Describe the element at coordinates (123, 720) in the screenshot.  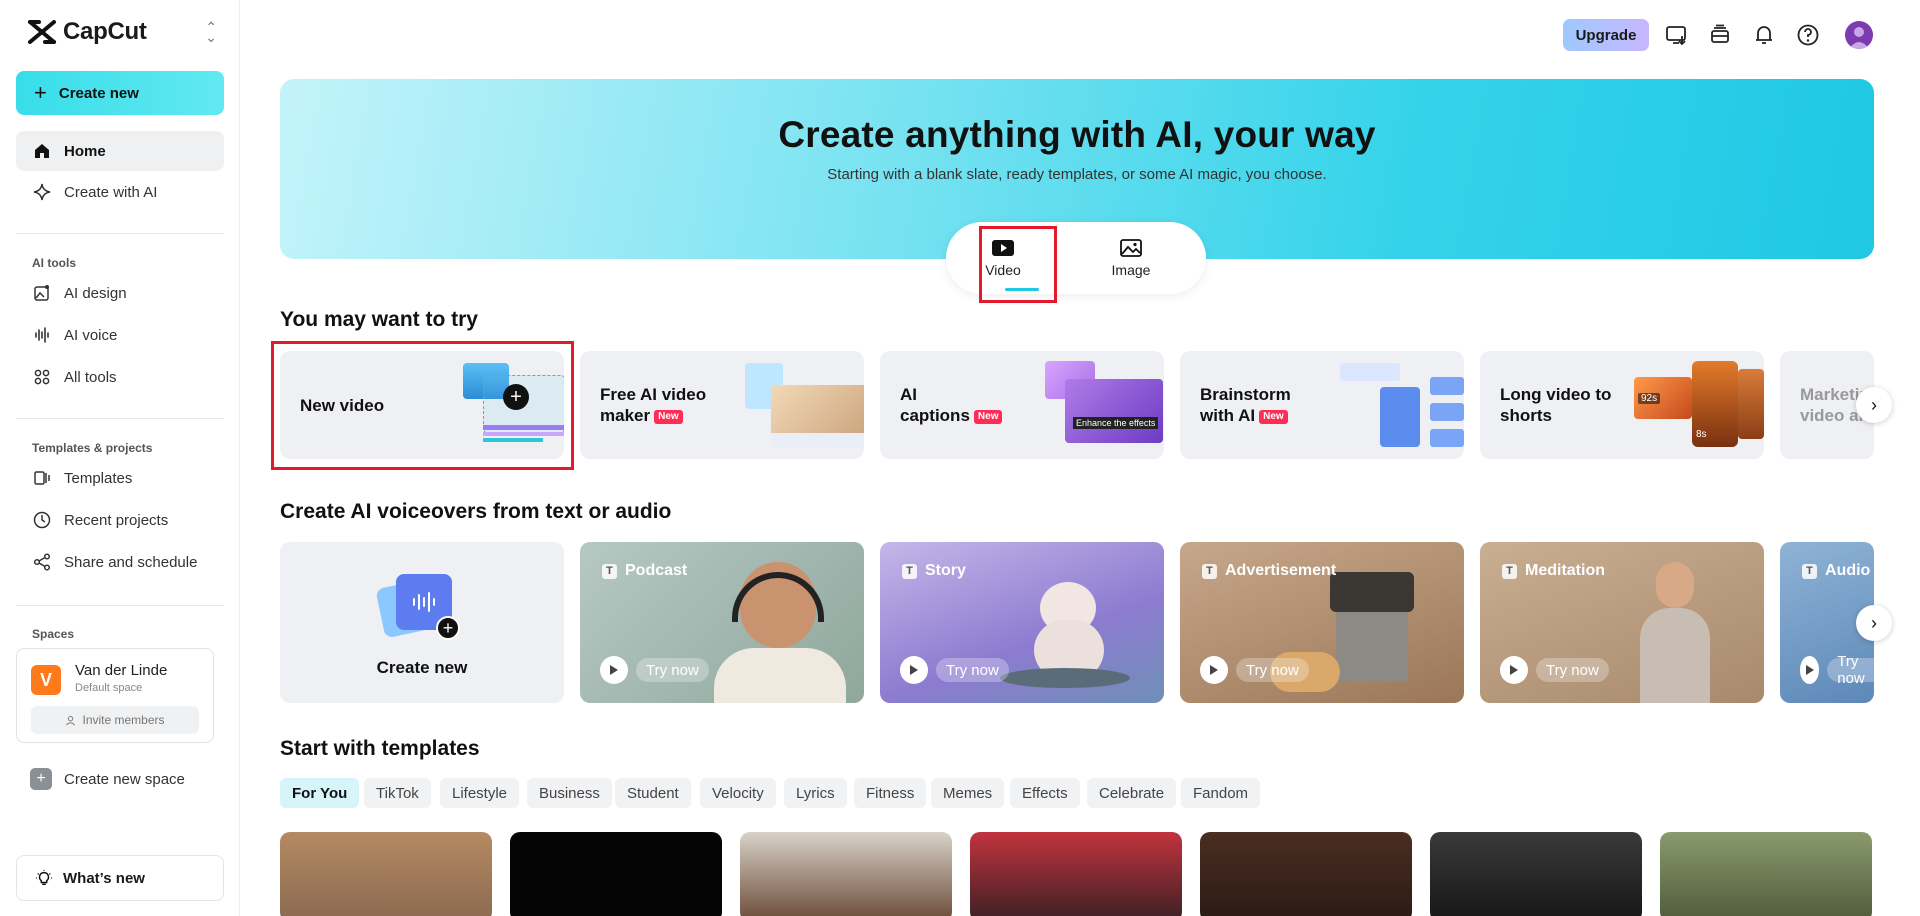
I see `invite-members-label: Invite members` at that location.